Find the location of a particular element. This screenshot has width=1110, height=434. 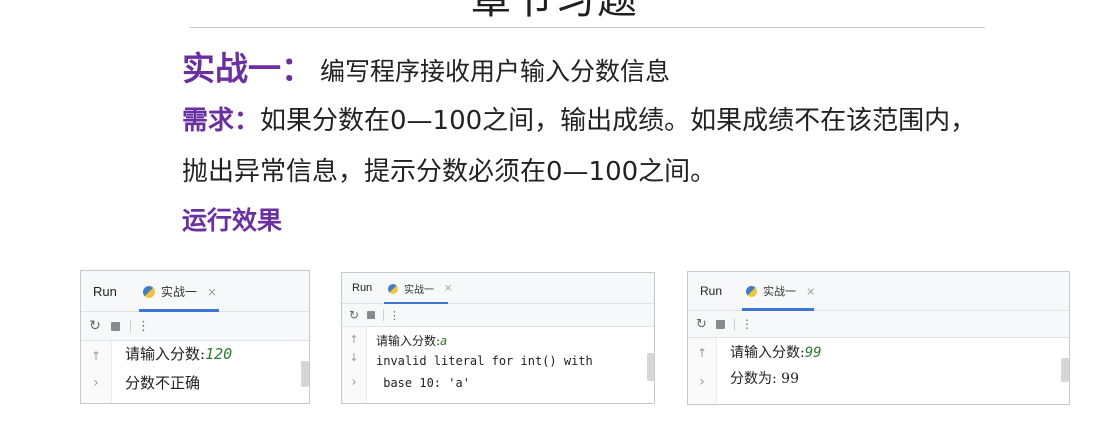

console-gutter: ↑ ↓ › is located at coordinates (354, 365).